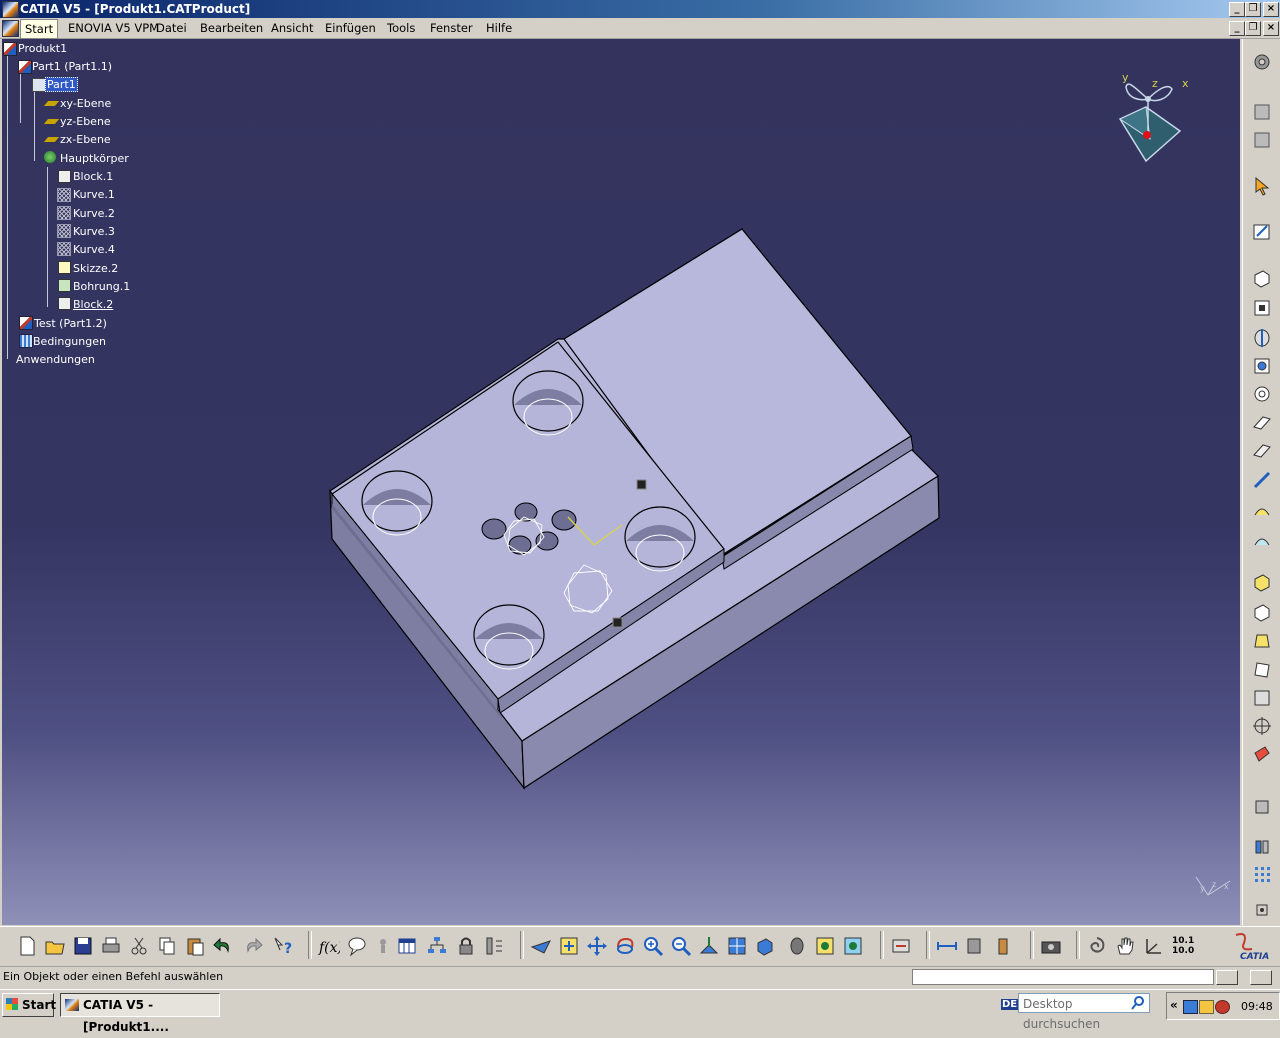 This screenshot has height=1038, width=1280. Describe the element at coordinates (569, 946) in the screenshot. I see `fit-all-icon` at that location.